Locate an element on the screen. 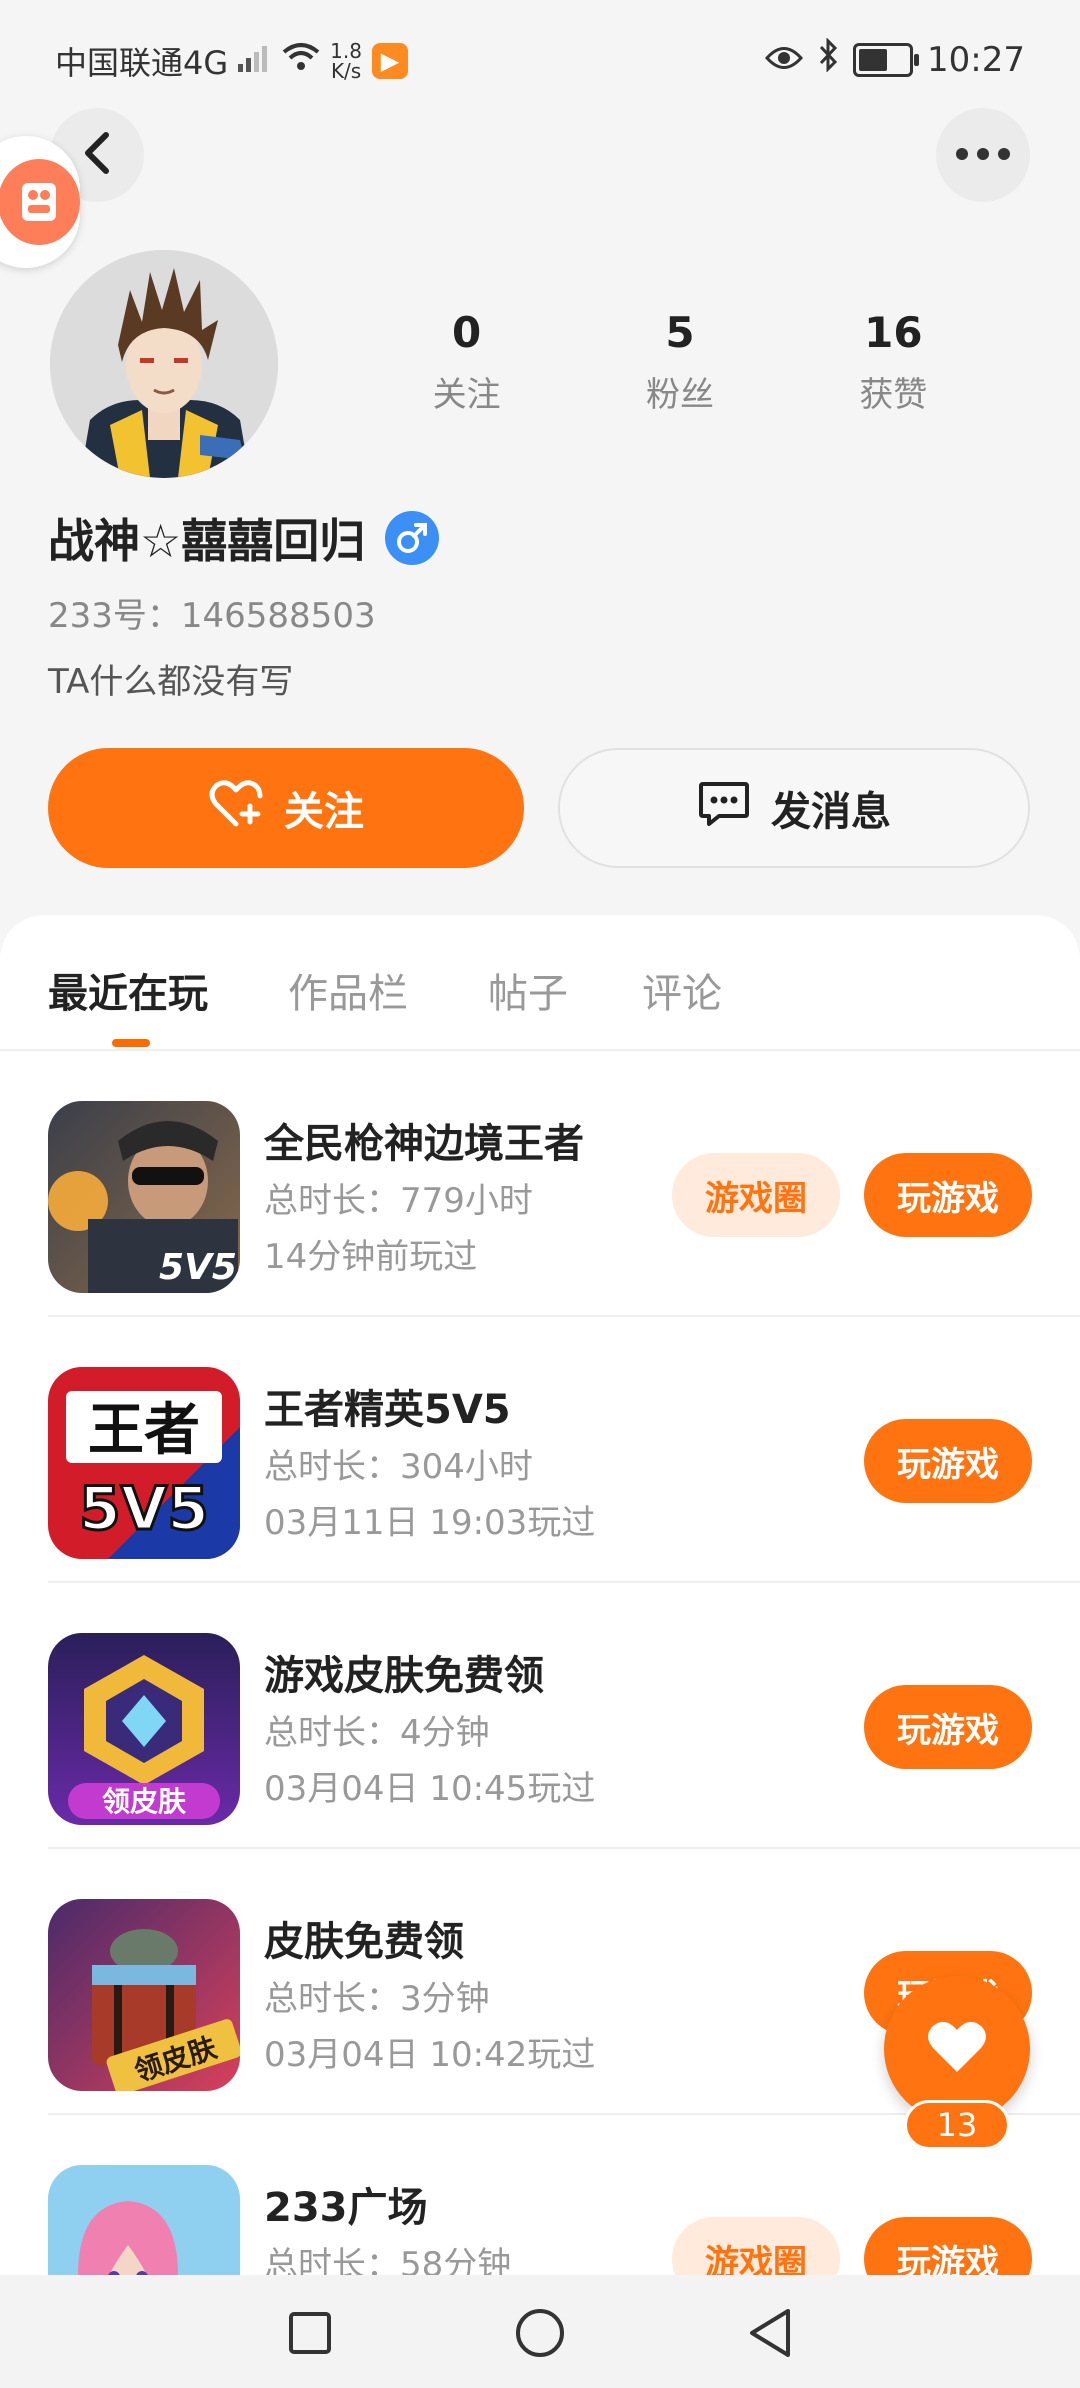  game-duration: 总时长：779小时 is located at coordinates (398, 1201).